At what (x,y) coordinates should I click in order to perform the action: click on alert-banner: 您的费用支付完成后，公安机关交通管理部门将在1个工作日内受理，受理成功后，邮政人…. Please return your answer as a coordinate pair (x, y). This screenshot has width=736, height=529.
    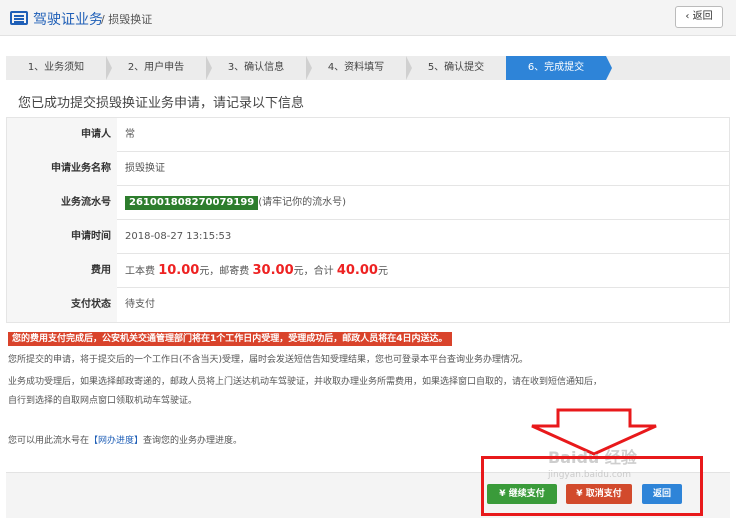
    Looking at the image, I should click on (230, 339).